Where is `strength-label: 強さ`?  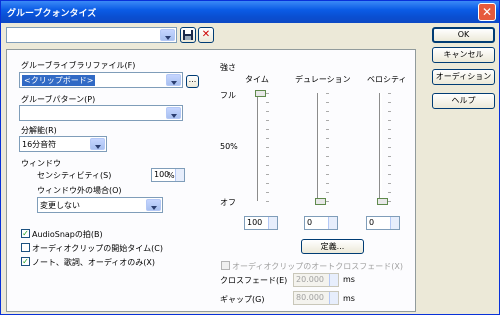
strength-label: 強さ is located at coordinates (228, 67).